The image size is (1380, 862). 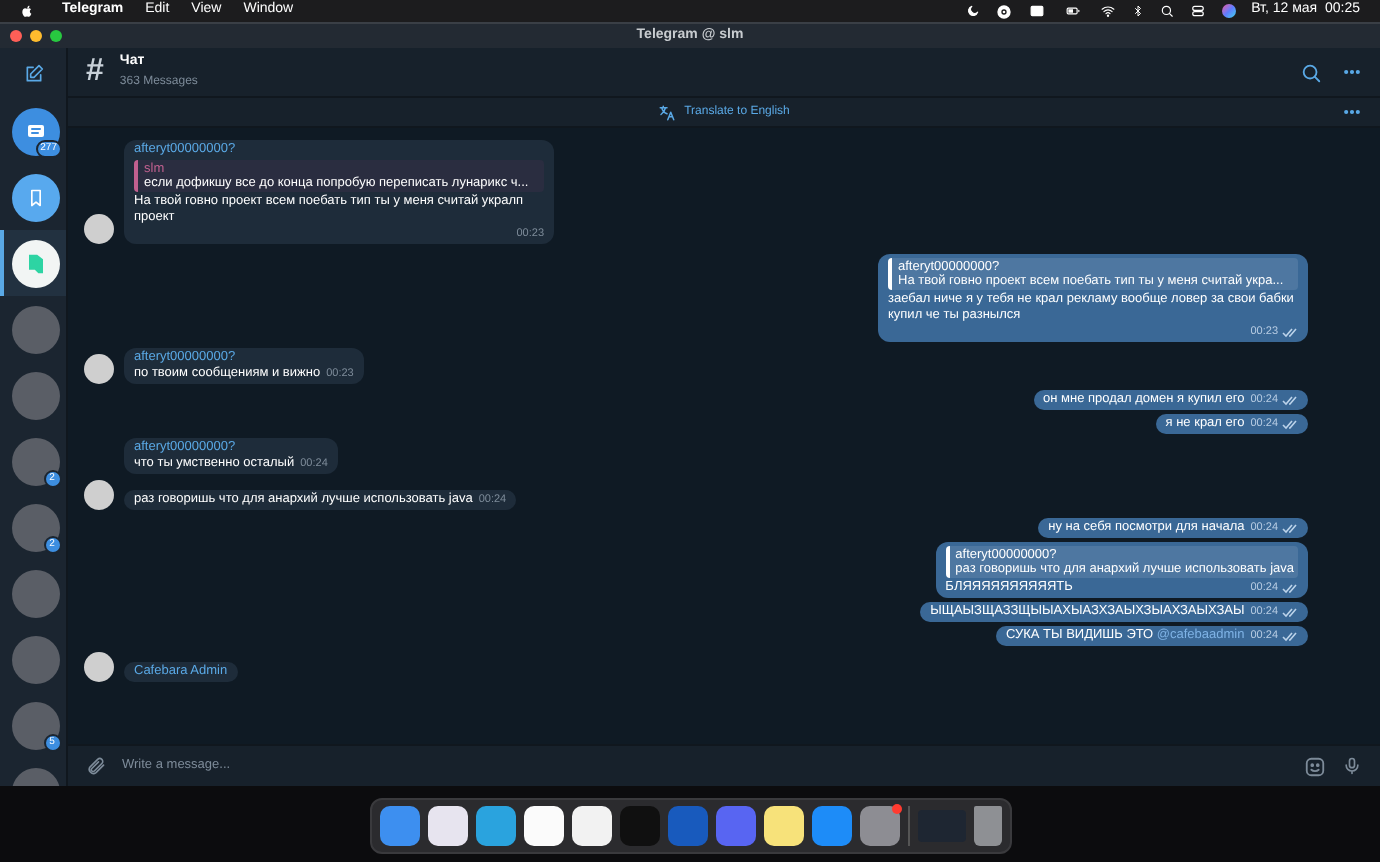 I want to click on microphone-icon, so click(x=1352, y=766).